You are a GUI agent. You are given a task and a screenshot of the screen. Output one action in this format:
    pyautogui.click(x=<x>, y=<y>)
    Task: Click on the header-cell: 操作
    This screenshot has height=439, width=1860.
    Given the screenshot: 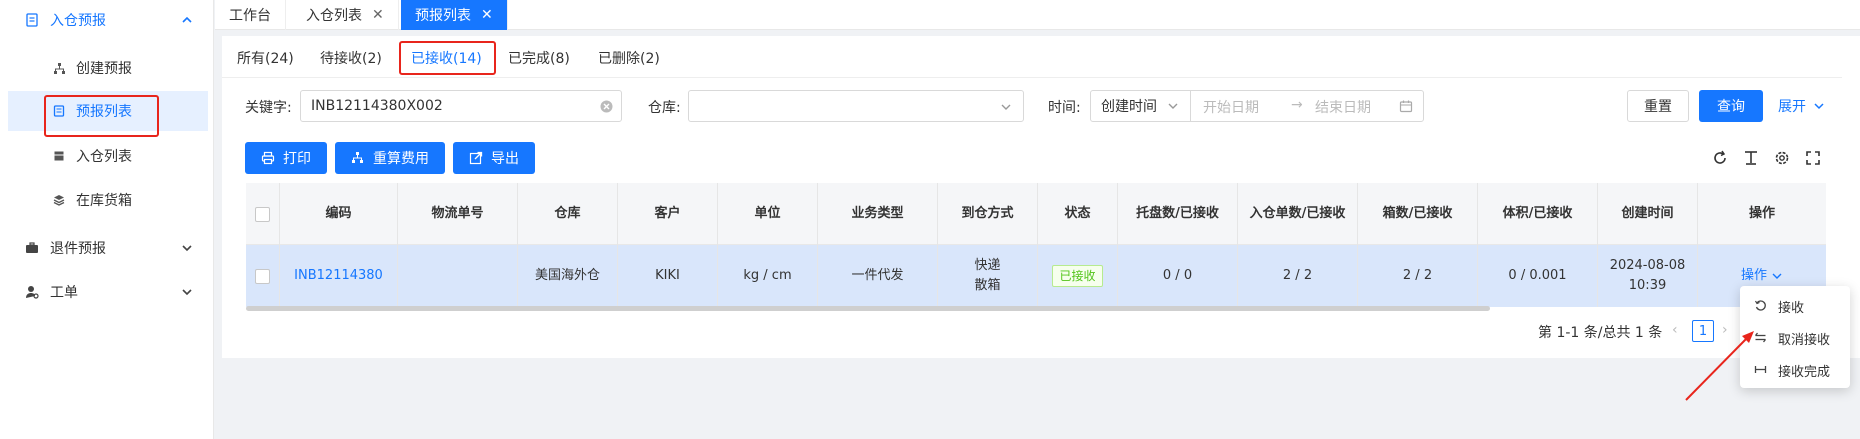 What is the action you would take?
    pyautogui.click(x=1761, y=213)
    